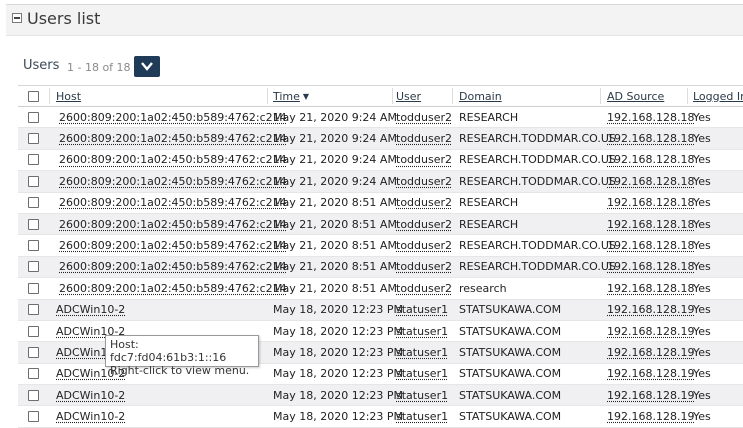 This screenshot has height=428, width=743. What do you see at coordinates (147, 66) in the screenshot?
I see `users-menu-dropdown-button` at bounding box center [147, 66].